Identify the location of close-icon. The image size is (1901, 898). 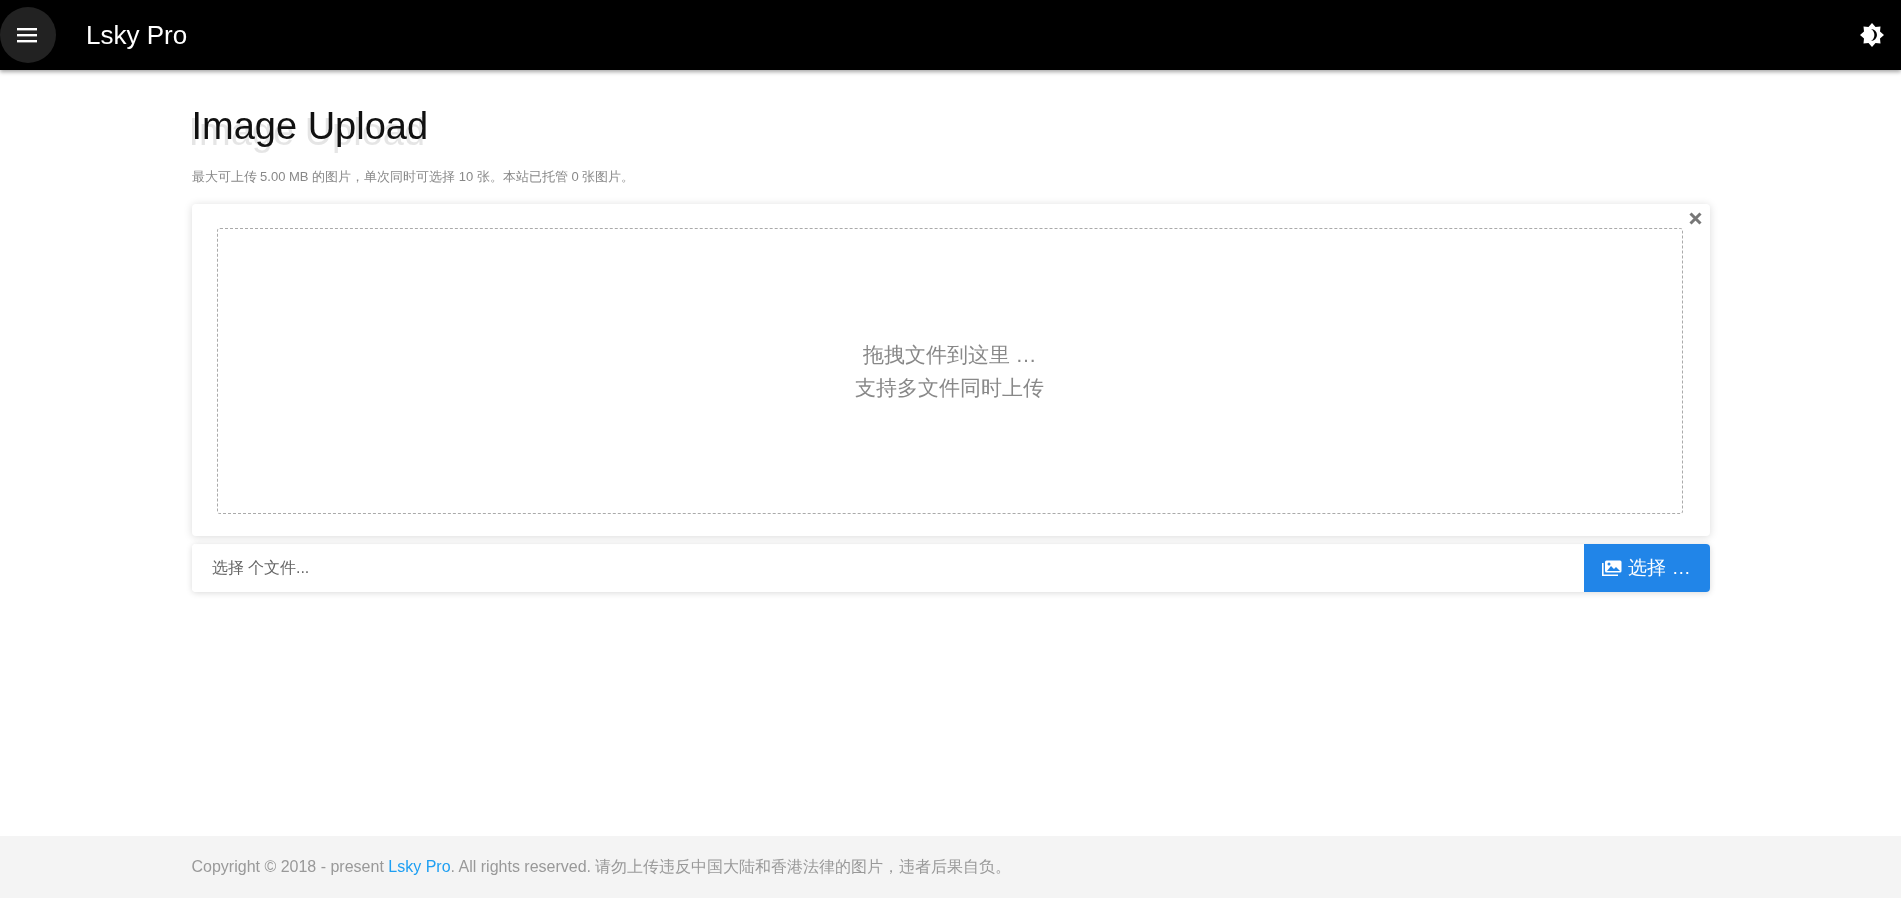
(1695, 218).